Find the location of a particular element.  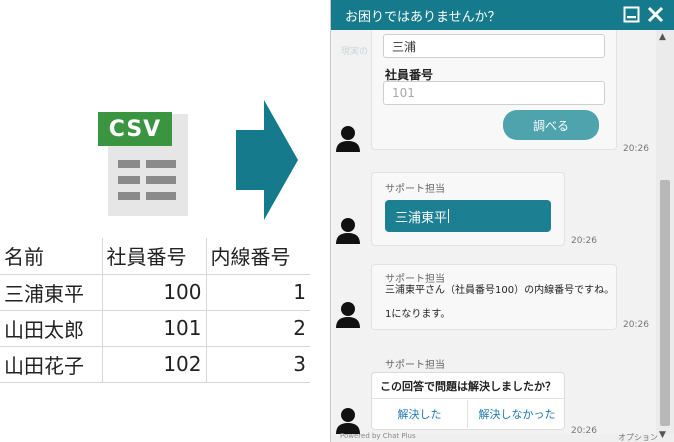

right-arrow-icon is located at coordinates (267, 160).